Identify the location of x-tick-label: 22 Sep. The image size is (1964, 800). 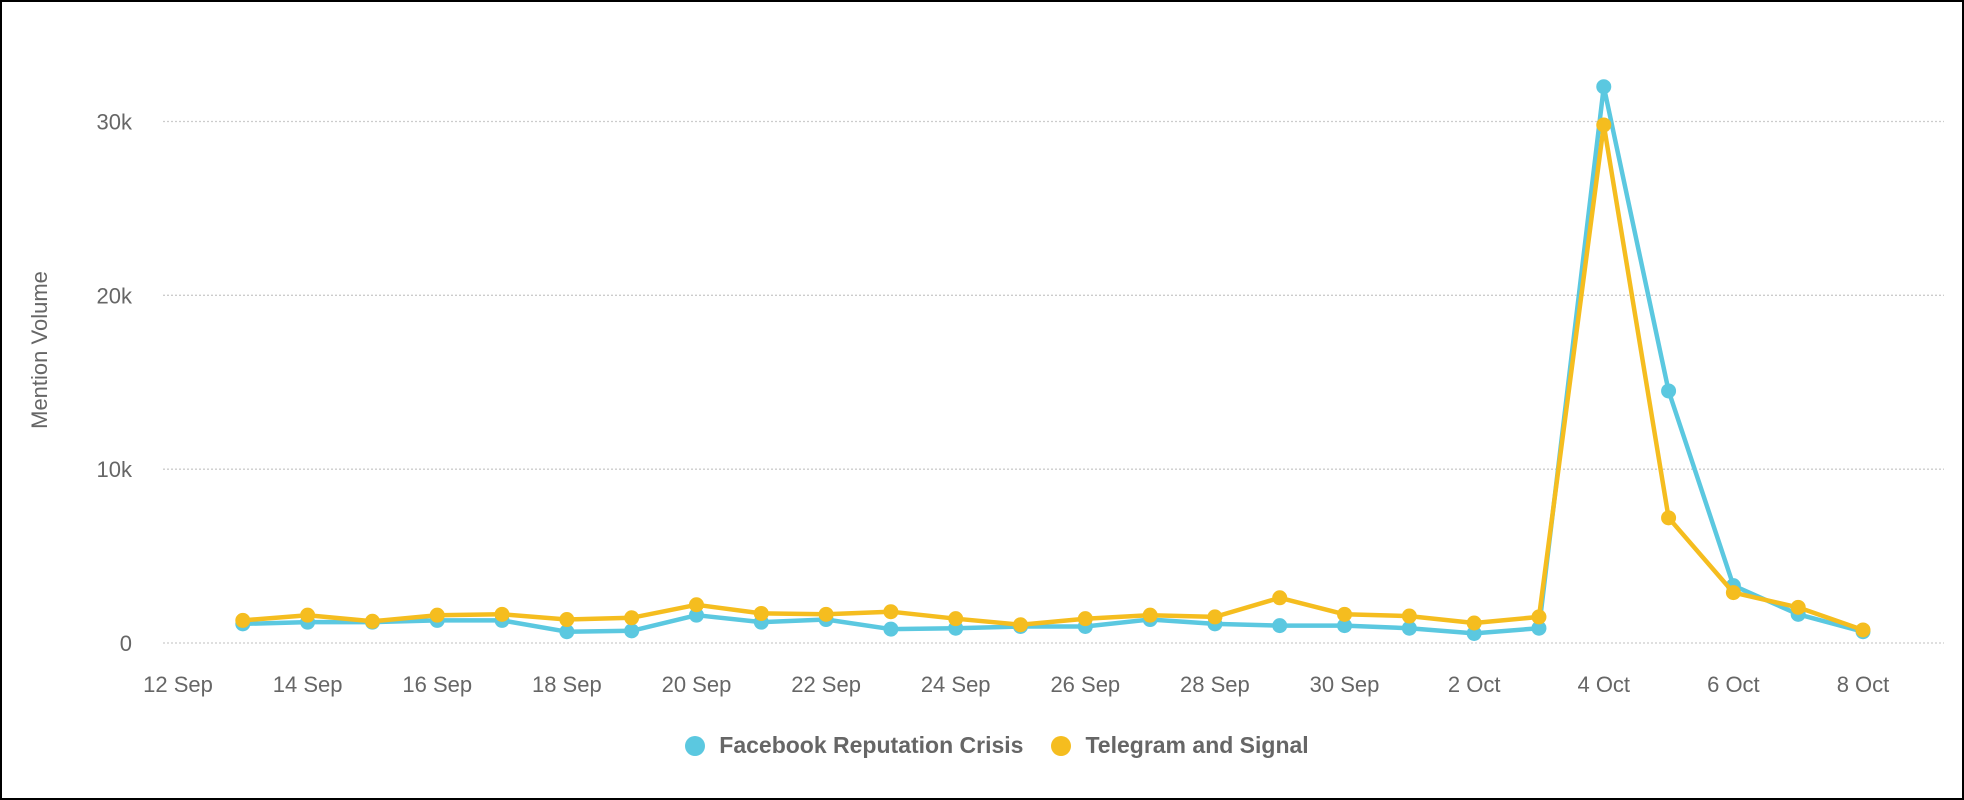
(826, 684).